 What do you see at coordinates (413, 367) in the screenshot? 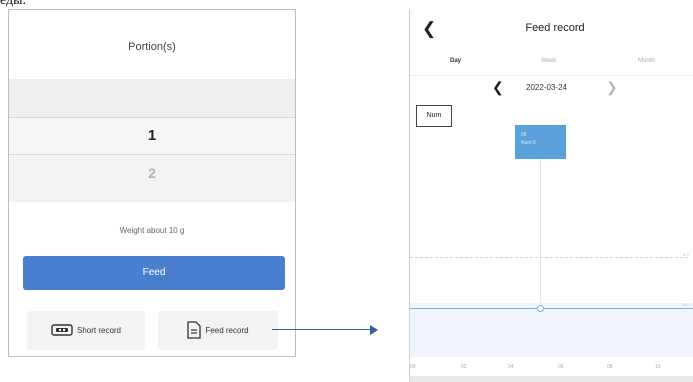
I see `x-axis-label: 00` at bounding box center [413, 367].